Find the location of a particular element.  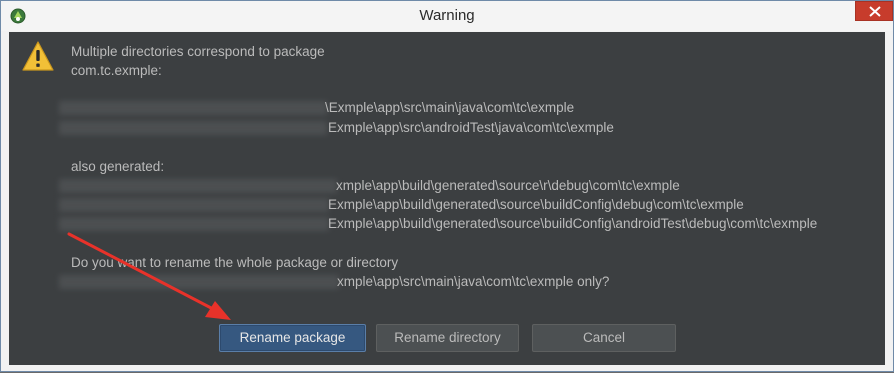

also-generated-label: also generated: is located at coordinates (118, 166).